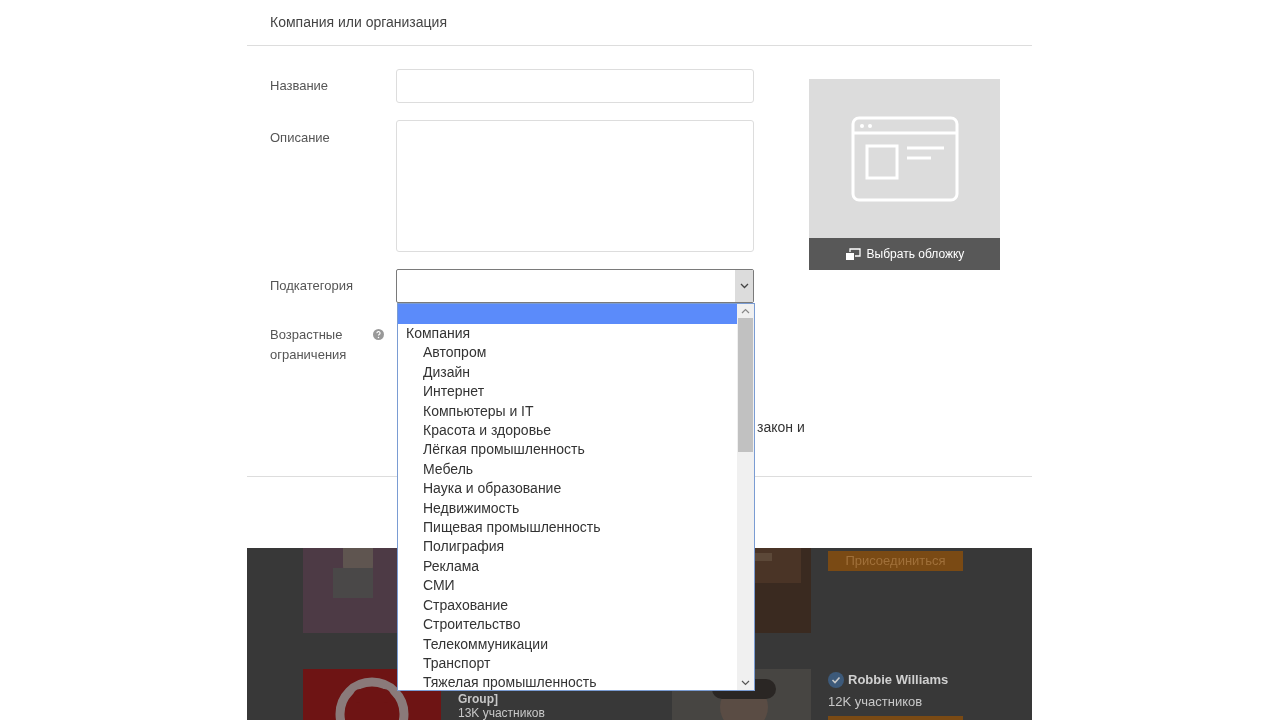 The width and height of the screenshot is (1280, 720). Describe the element at coordinates (378, 334) in the screenshot. I see `help-icon` at that location.